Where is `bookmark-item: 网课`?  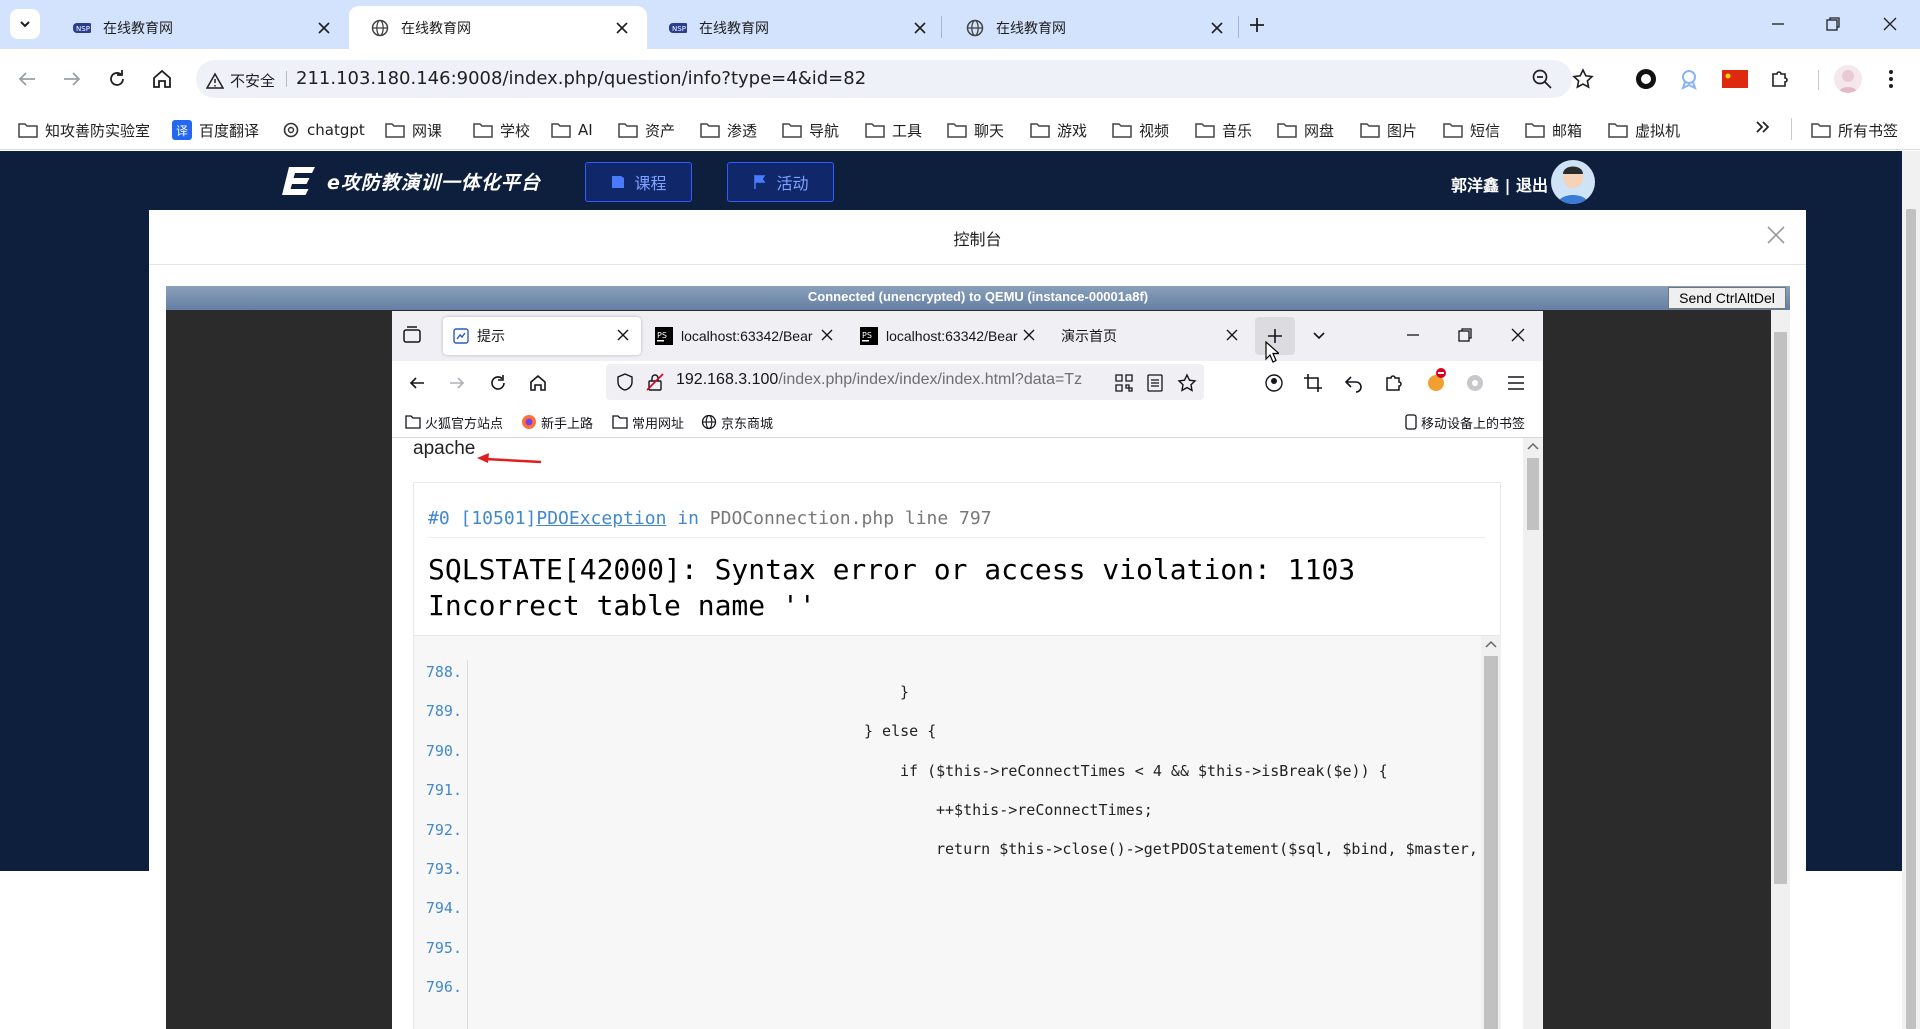 bookmark-item: 网课 is located at coordinates (413, 130).